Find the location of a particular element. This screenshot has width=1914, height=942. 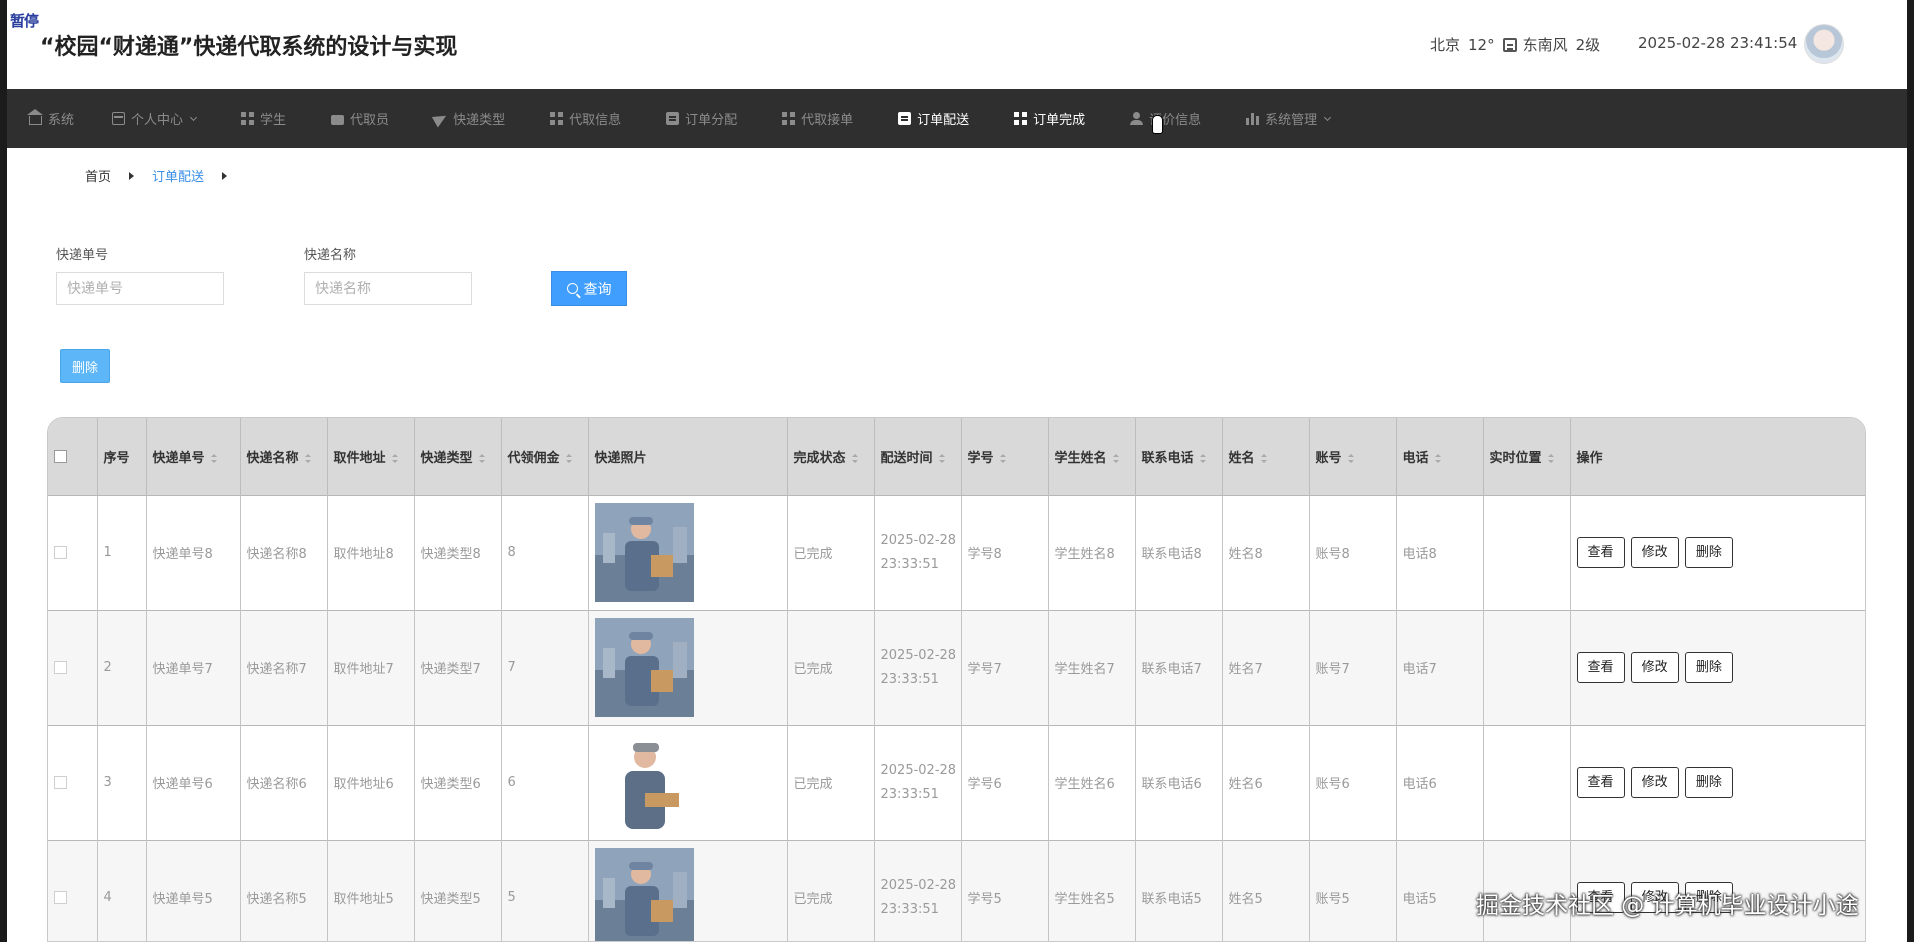

column-header-sortable: 配送时间 is located at coordinates (918, 456).